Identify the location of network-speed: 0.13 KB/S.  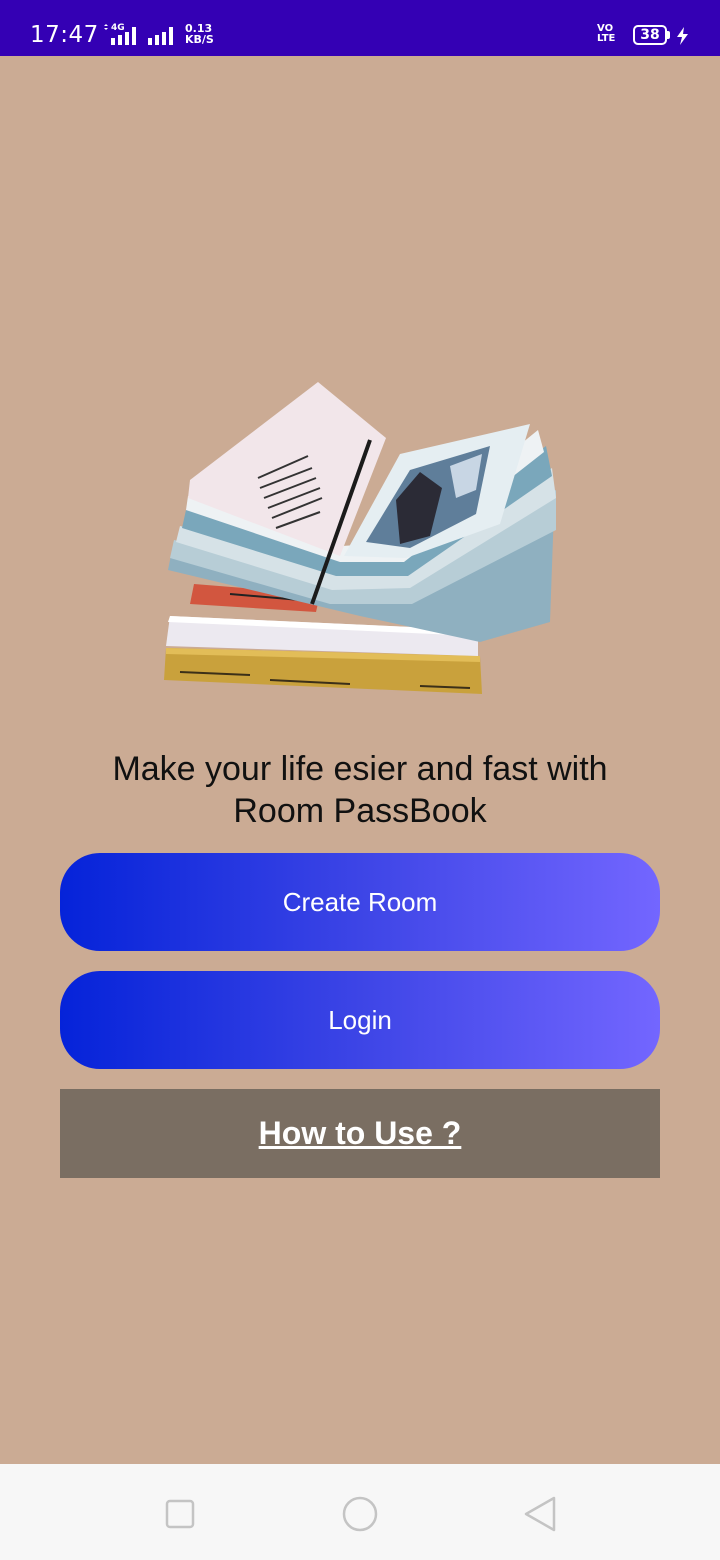
(199, 34).